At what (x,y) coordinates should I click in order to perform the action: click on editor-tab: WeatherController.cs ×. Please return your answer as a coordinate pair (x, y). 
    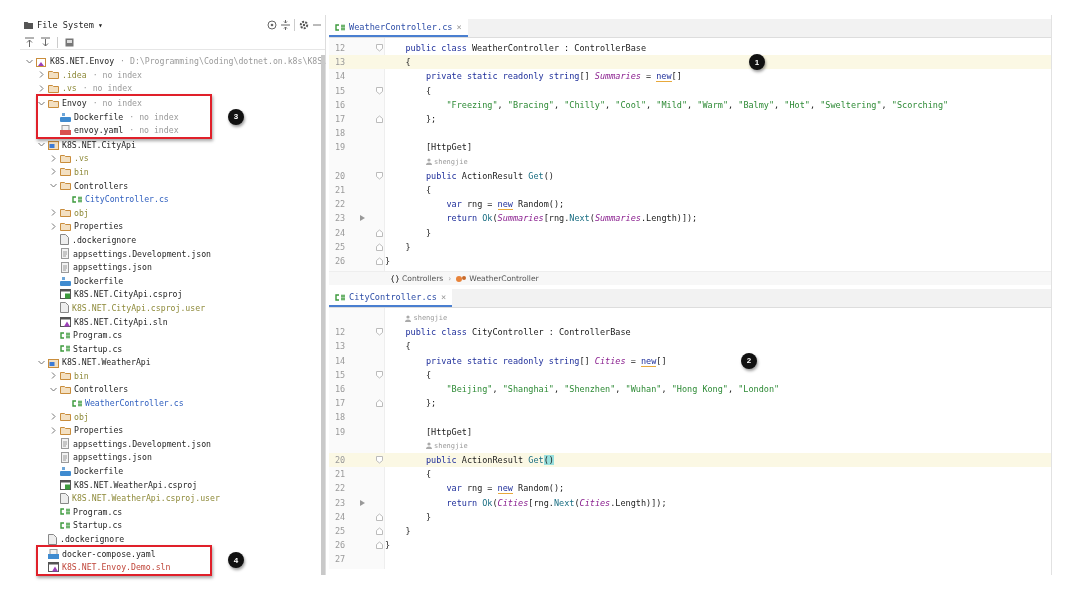
    Looking at the image, I should click on (398, 28).